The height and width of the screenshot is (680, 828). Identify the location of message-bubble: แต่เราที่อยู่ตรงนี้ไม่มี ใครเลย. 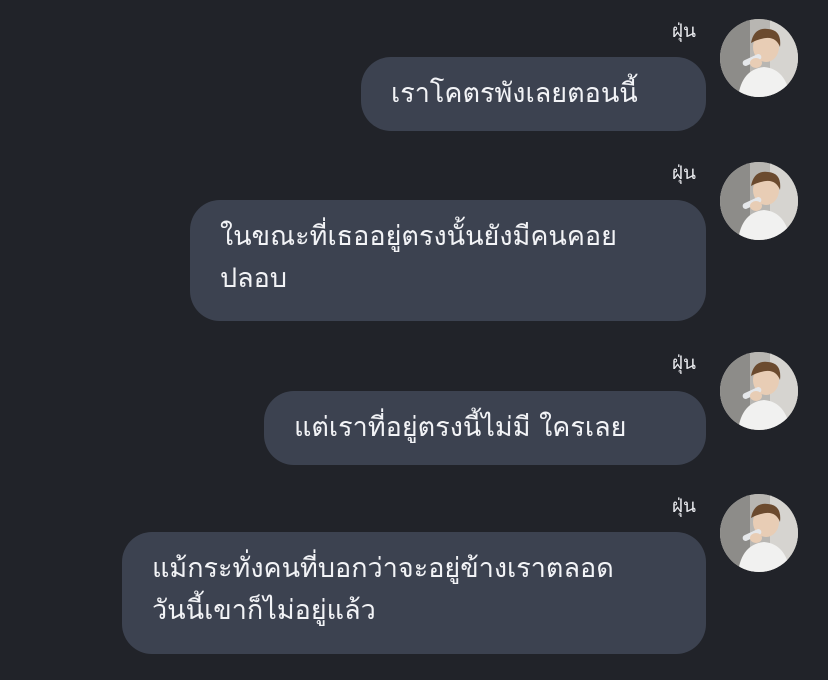
(485, 428).